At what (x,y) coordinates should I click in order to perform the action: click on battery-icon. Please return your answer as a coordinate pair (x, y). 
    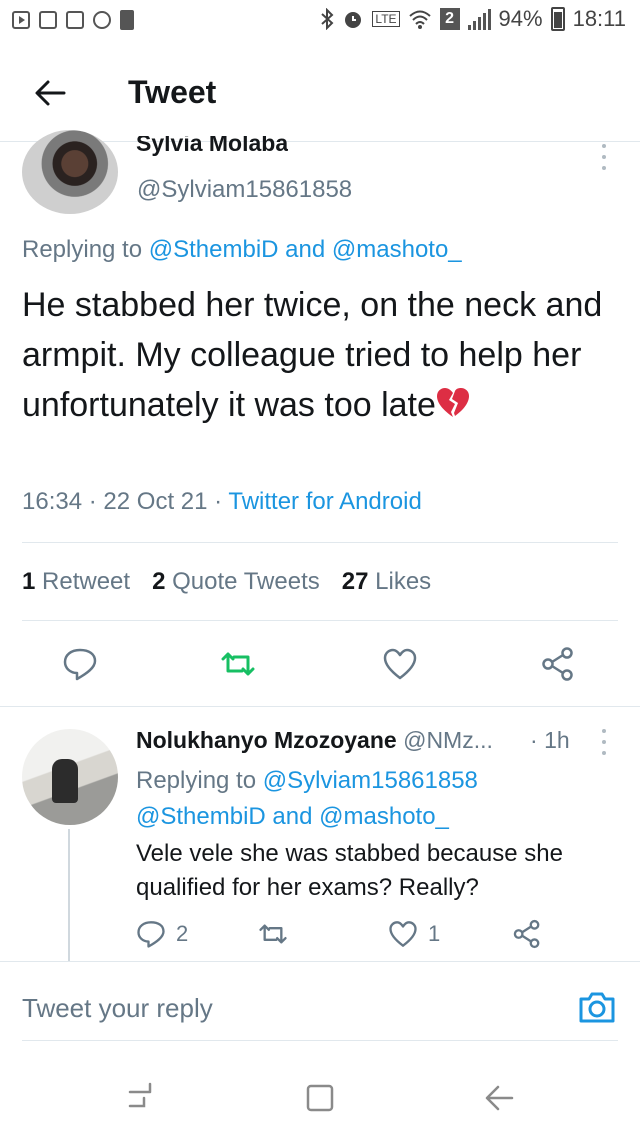
    Looking at the image, I should click on (557, 19).